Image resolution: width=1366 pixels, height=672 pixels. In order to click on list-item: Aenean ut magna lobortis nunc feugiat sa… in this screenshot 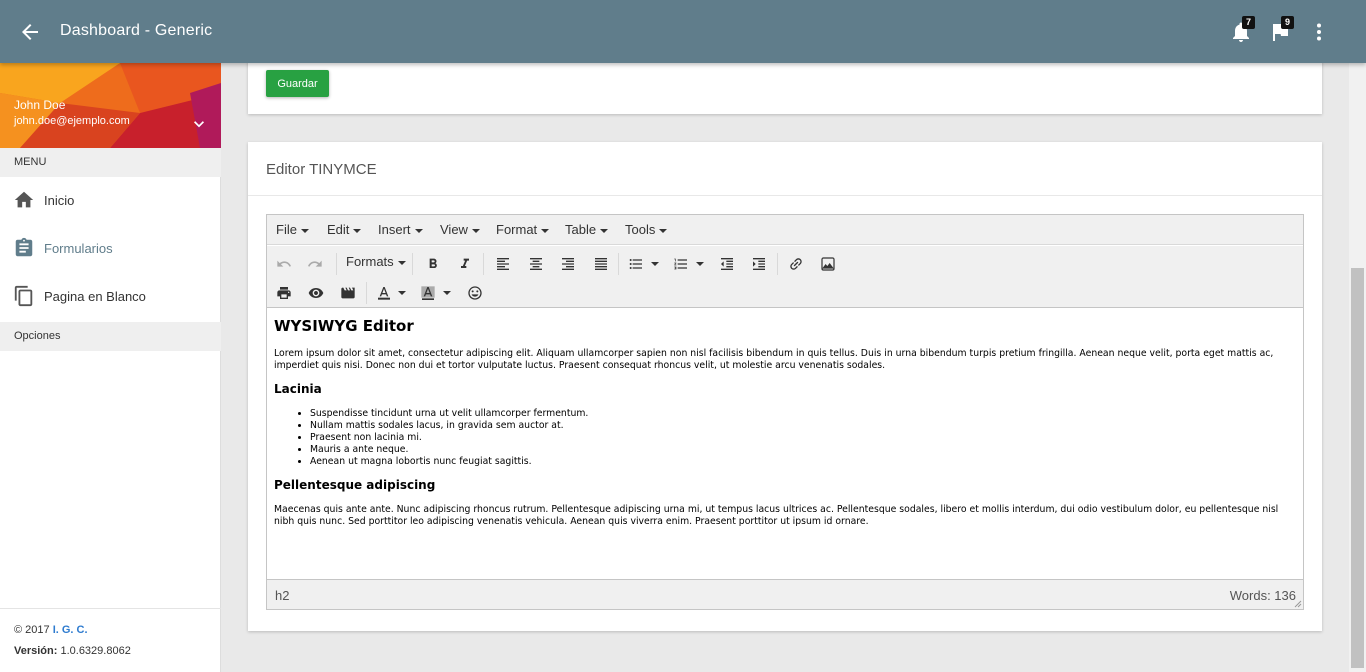, I will do `click(803, 462)`.